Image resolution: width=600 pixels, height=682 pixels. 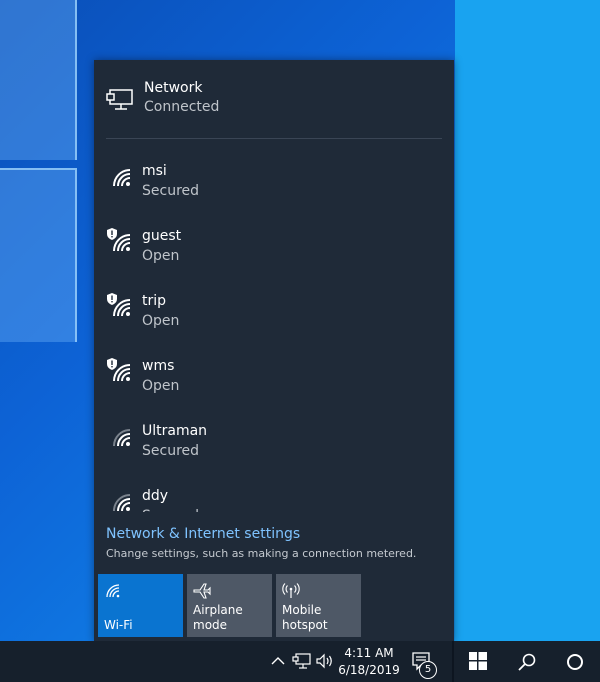 I want to click on cortana-circle-icon, so click(x=575, y=662).